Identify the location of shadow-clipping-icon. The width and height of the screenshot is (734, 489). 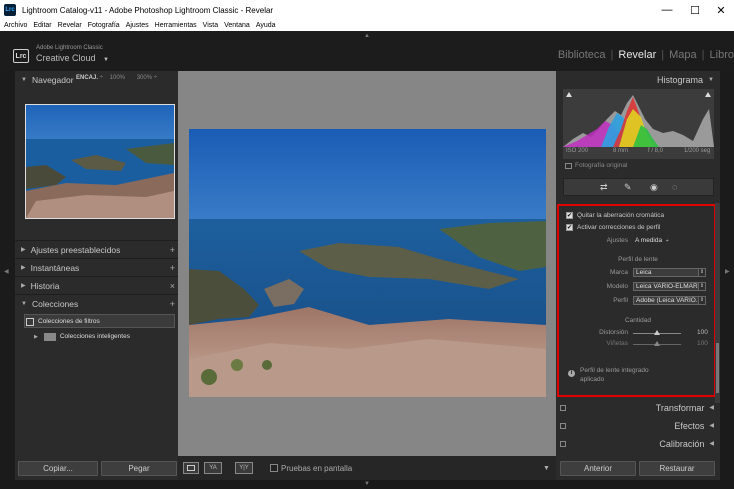
(569, 94).